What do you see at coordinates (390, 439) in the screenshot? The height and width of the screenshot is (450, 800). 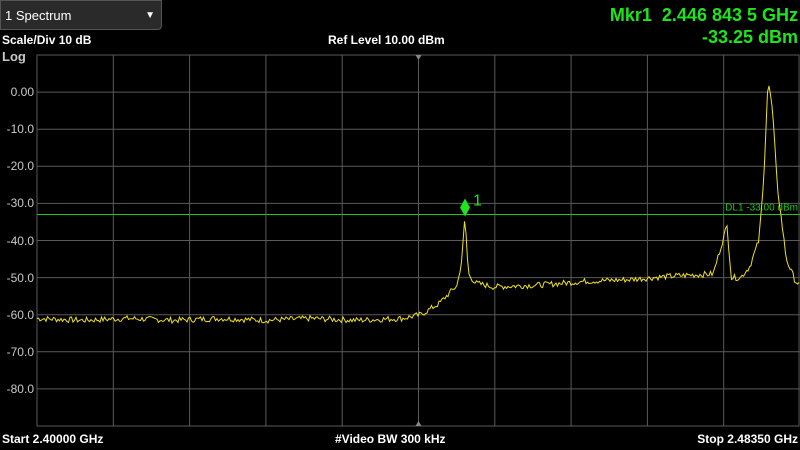 I see `video-bandwidth: #Video BW 300 kHz` at bounding box center [390, 439].